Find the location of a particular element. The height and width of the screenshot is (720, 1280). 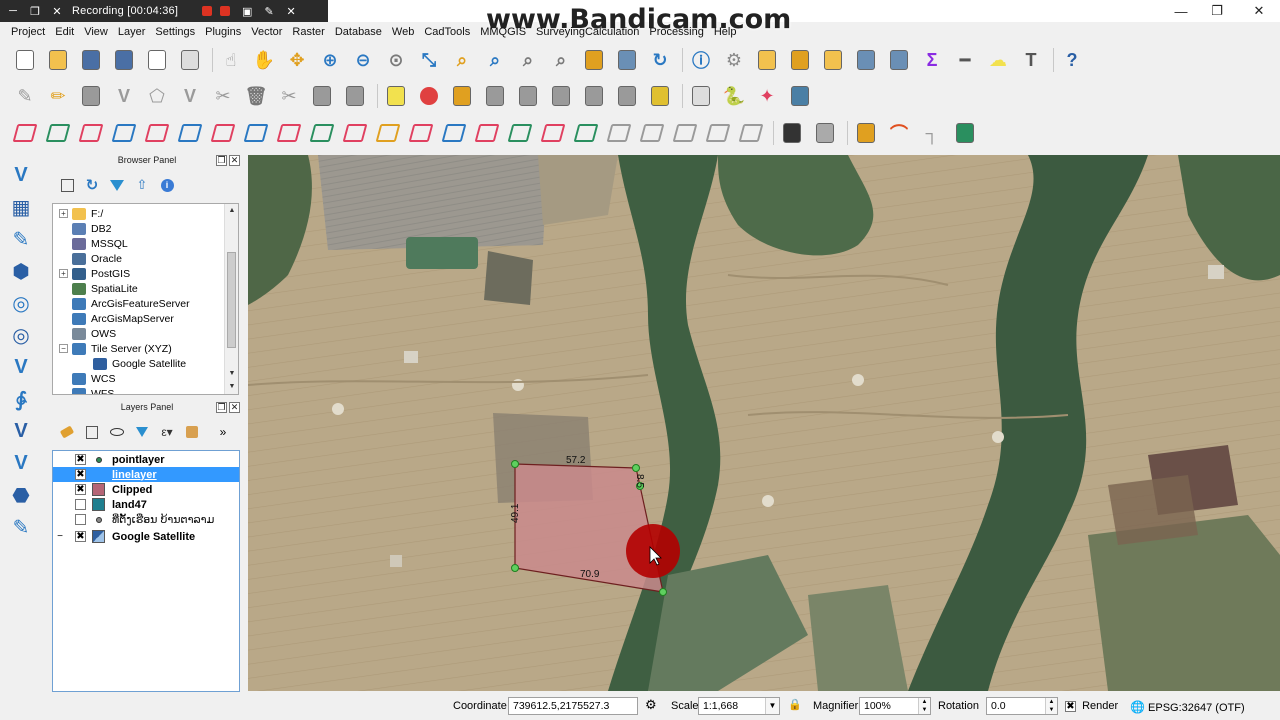

new-project-button is located at coordinates (25, 60).